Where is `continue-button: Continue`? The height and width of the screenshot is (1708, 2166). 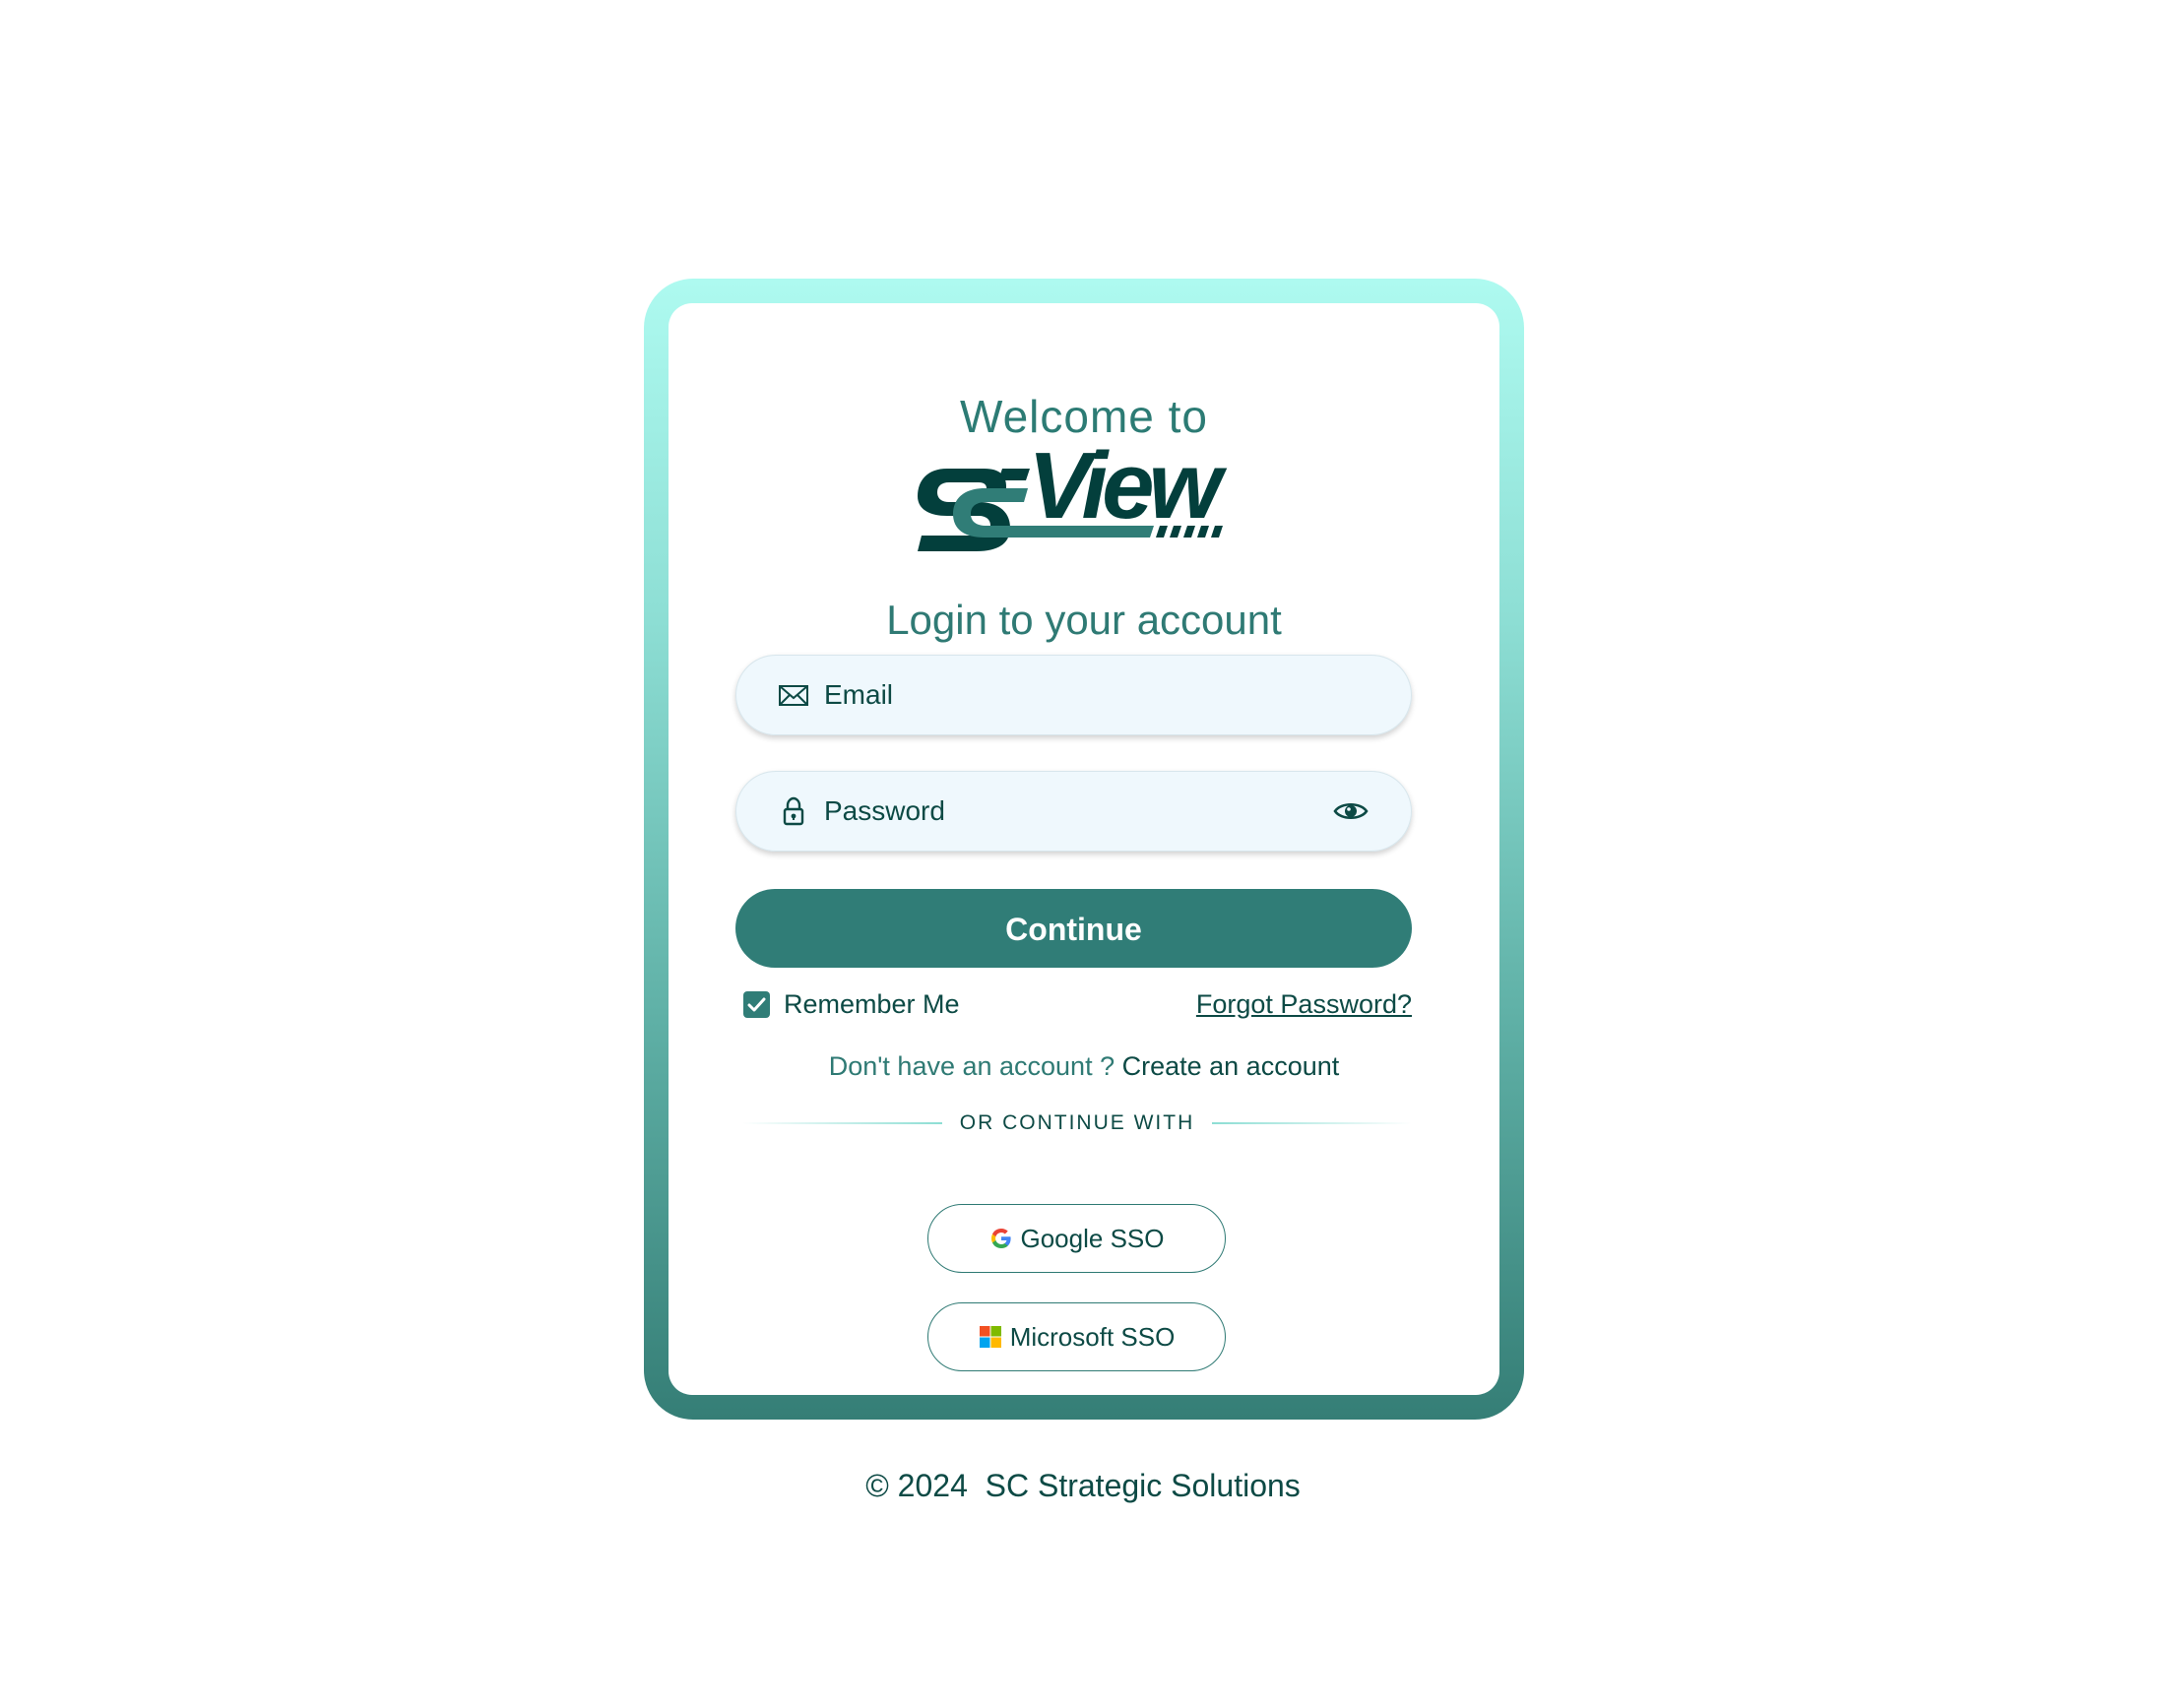
continue-button: Continue is located at coordinates (1073, 928).